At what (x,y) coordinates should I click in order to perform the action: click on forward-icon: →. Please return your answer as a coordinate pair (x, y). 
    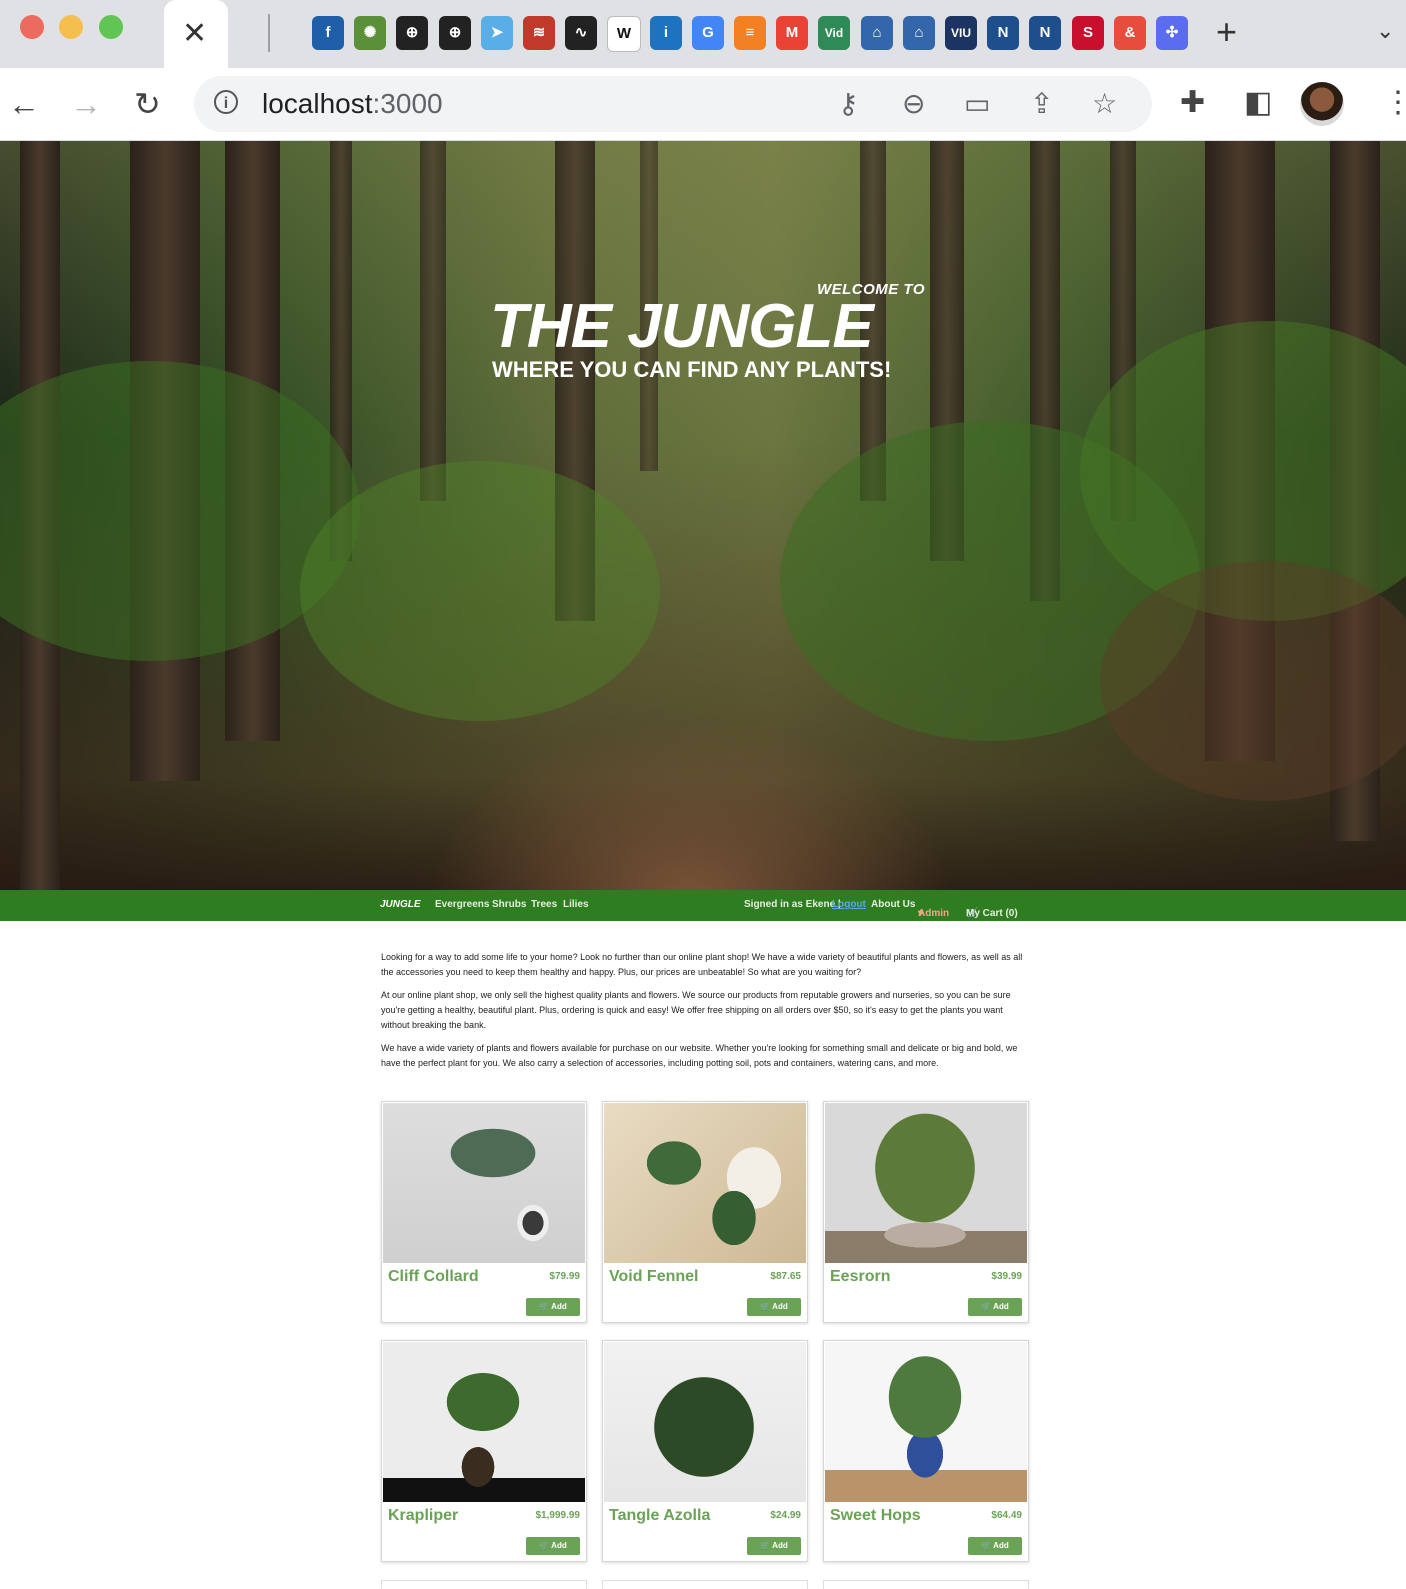
    Looking at the image, I should click on (86, 104).